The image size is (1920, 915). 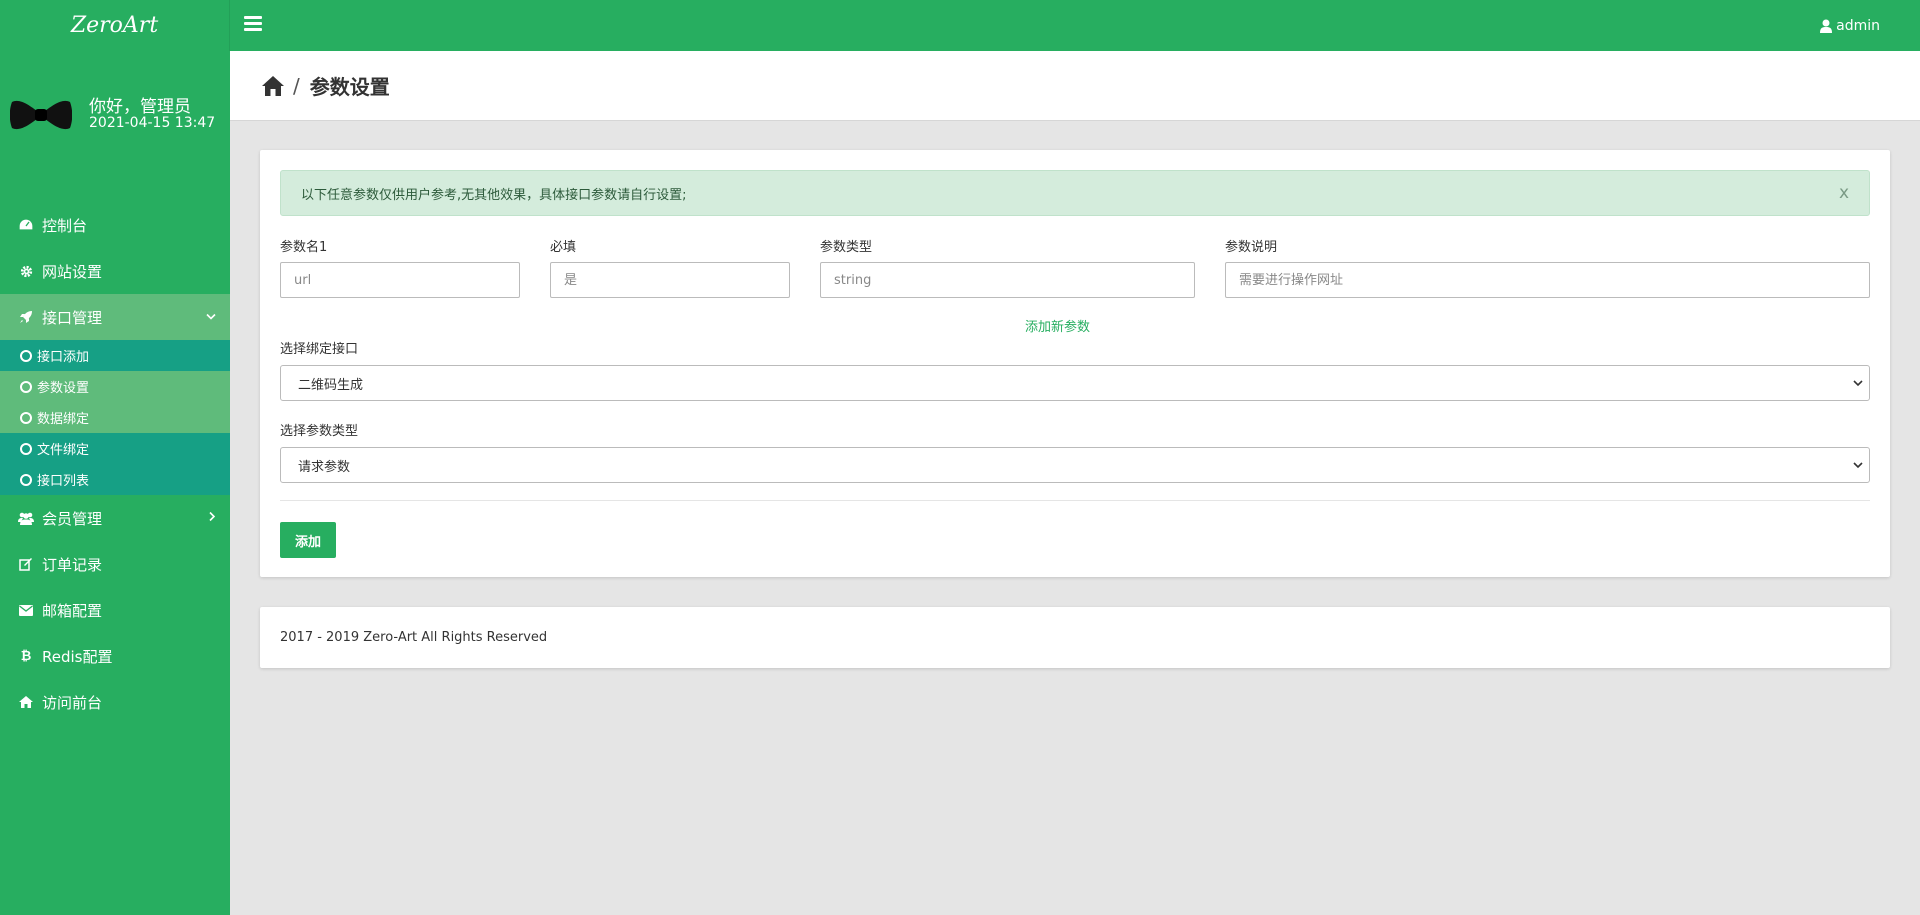 What do you see at coordinates (152, 123) in the screenshot?
I see `login-time: 2021-04-15 13:47` at bounding box center [152, 123].